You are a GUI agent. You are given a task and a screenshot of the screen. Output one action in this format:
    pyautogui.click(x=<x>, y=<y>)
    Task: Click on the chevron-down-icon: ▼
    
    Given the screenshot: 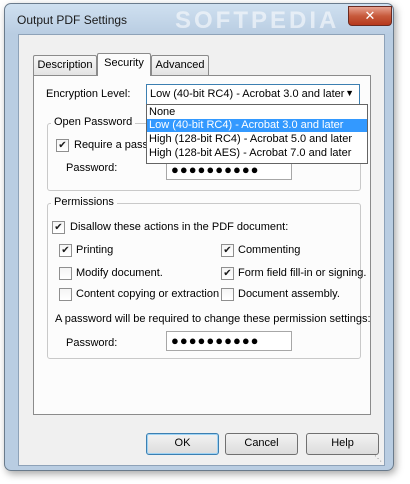 What is the action you would take?
    pyautogui.click(x=349, y=93)
    